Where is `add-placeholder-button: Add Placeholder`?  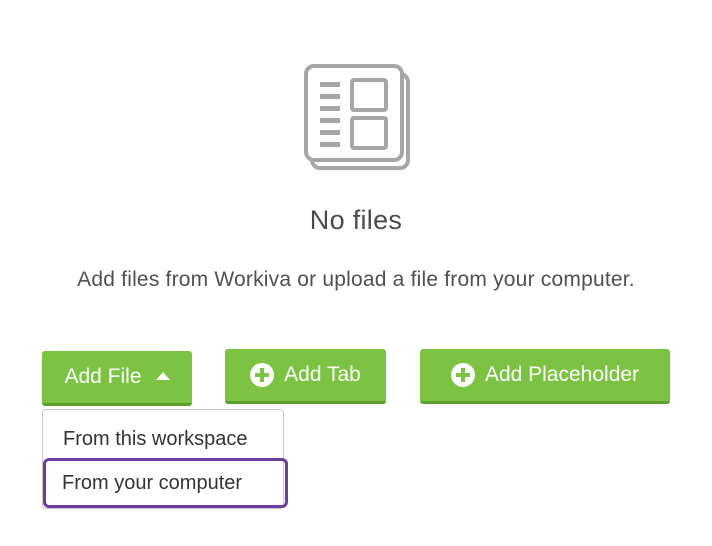
add-placeholder-button: Add Placeholder is located at coordinates (545, 376).